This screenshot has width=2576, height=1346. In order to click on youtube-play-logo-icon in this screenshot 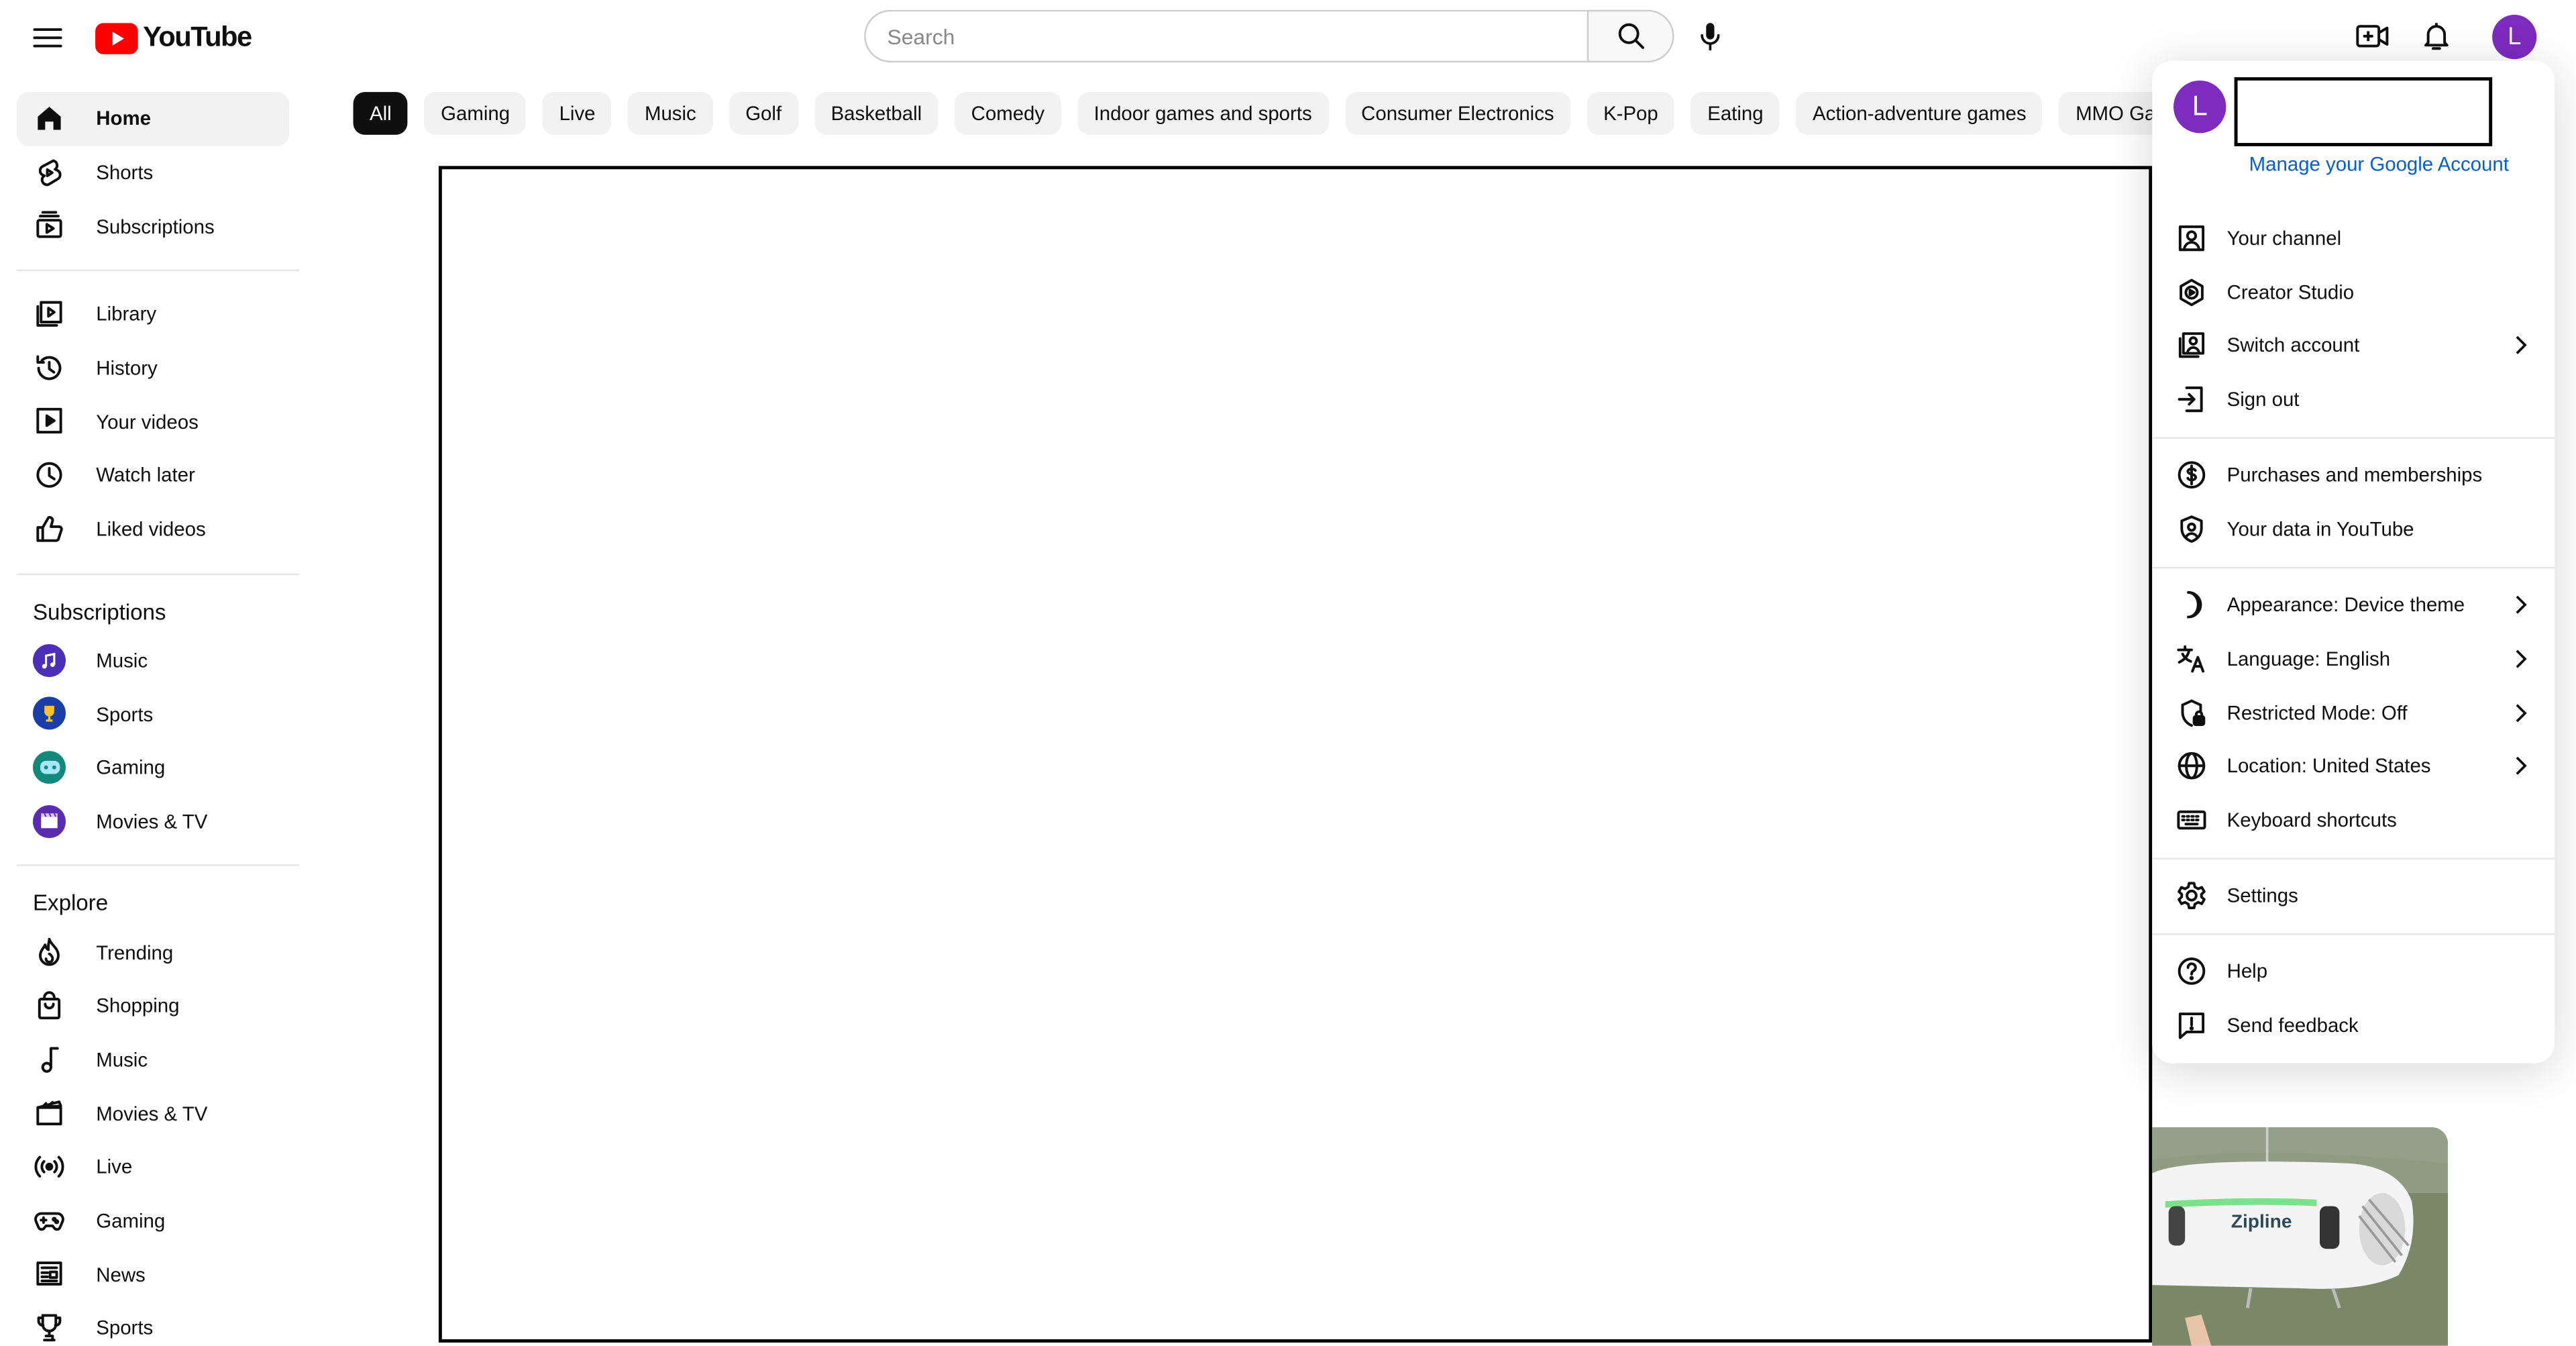, I will do `click(116, 38)`.